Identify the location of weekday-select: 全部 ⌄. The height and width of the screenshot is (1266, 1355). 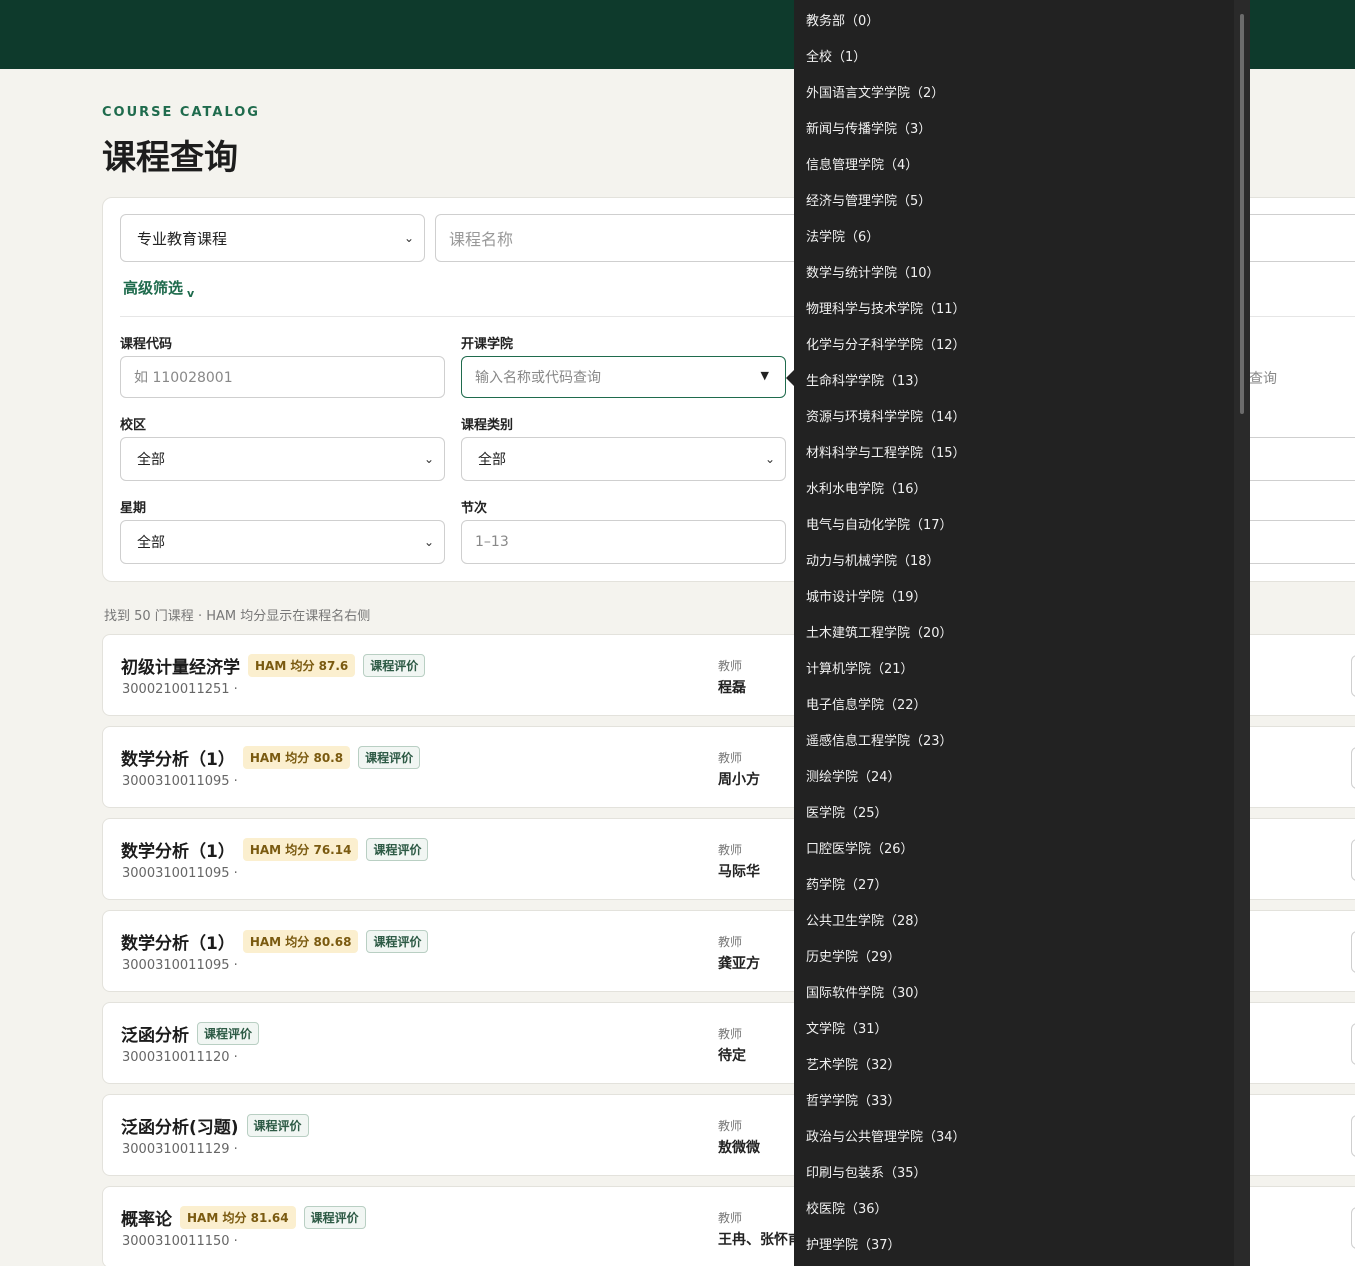
(282, 542).